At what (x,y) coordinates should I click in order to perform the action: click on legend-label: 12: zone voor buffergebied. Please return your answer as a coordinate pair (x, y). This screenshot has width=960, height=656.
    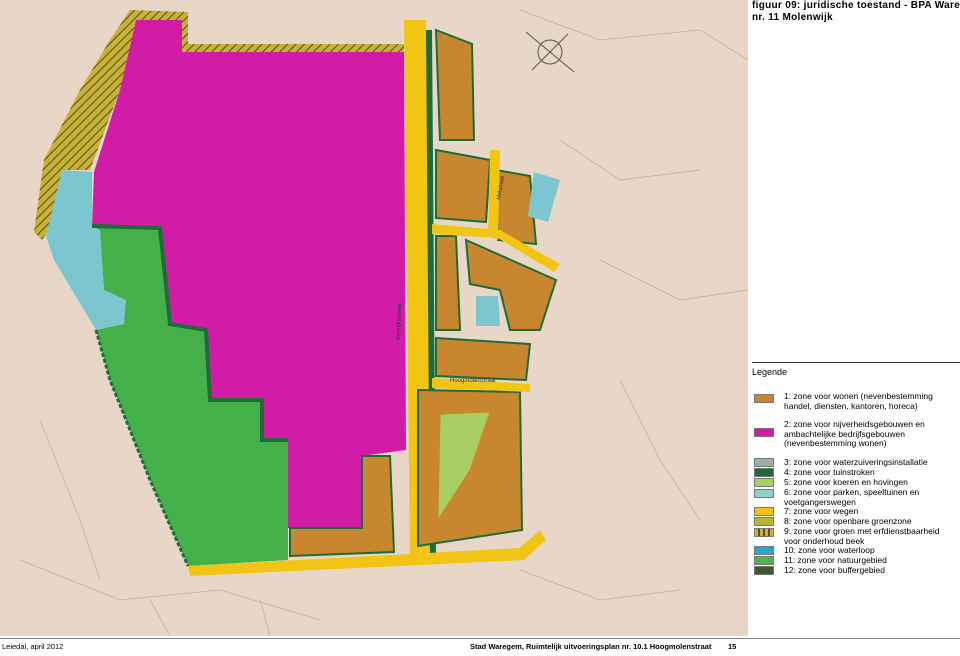
    Looking at the image, I should click on (834, 570).